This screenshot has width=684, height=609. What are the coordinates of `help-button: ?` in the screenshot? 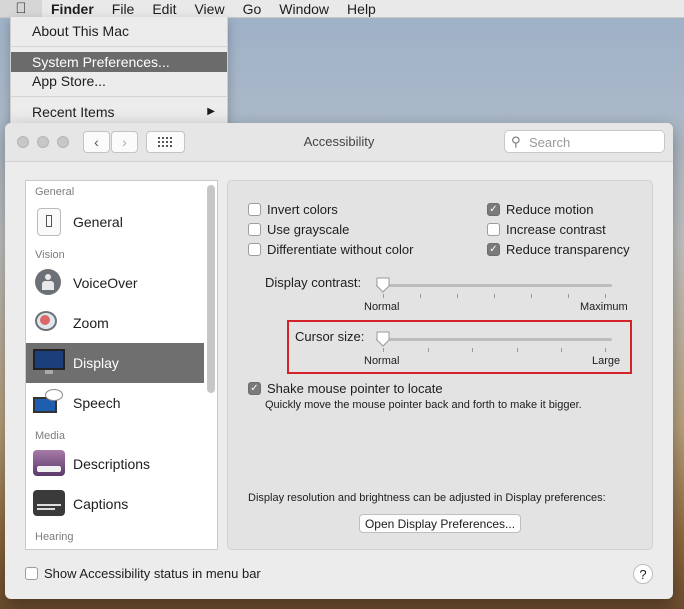 It's located at (643, 574).